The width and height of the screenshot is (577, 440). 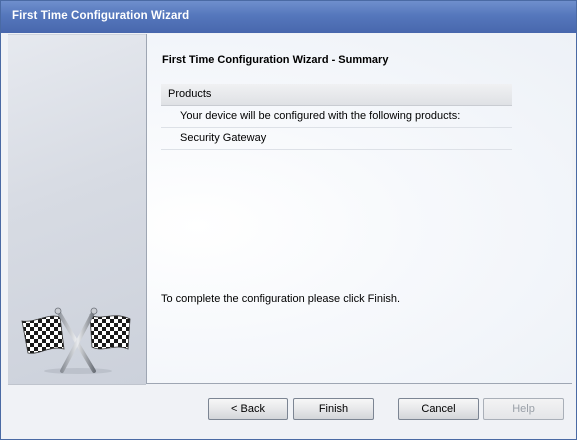 I want to click on products-row: Security Gateway, so click(x=336, y=139).